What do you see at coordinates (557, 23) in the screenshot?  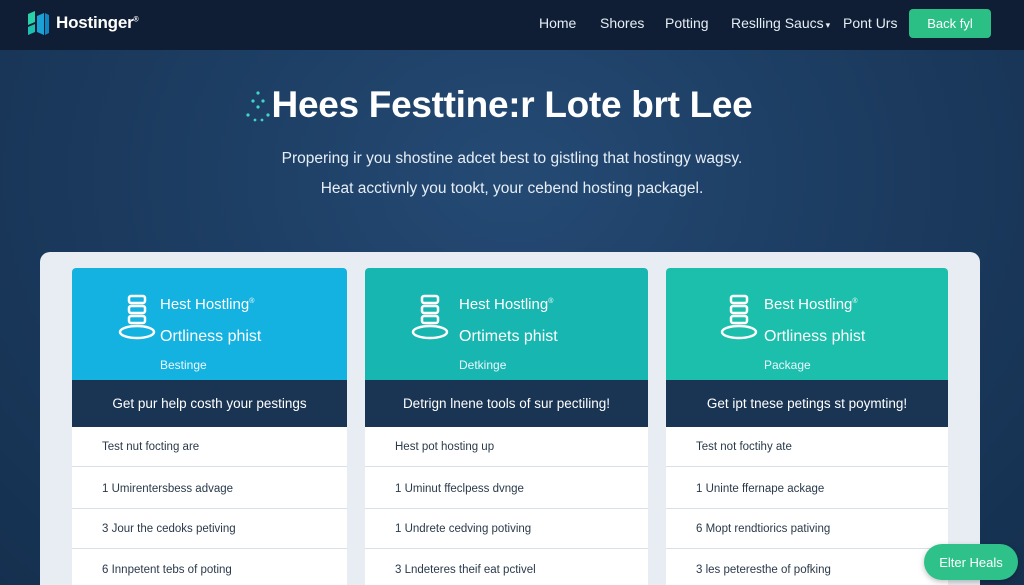 I see `nav-link-home: Home` at bounding box center [557, 23].